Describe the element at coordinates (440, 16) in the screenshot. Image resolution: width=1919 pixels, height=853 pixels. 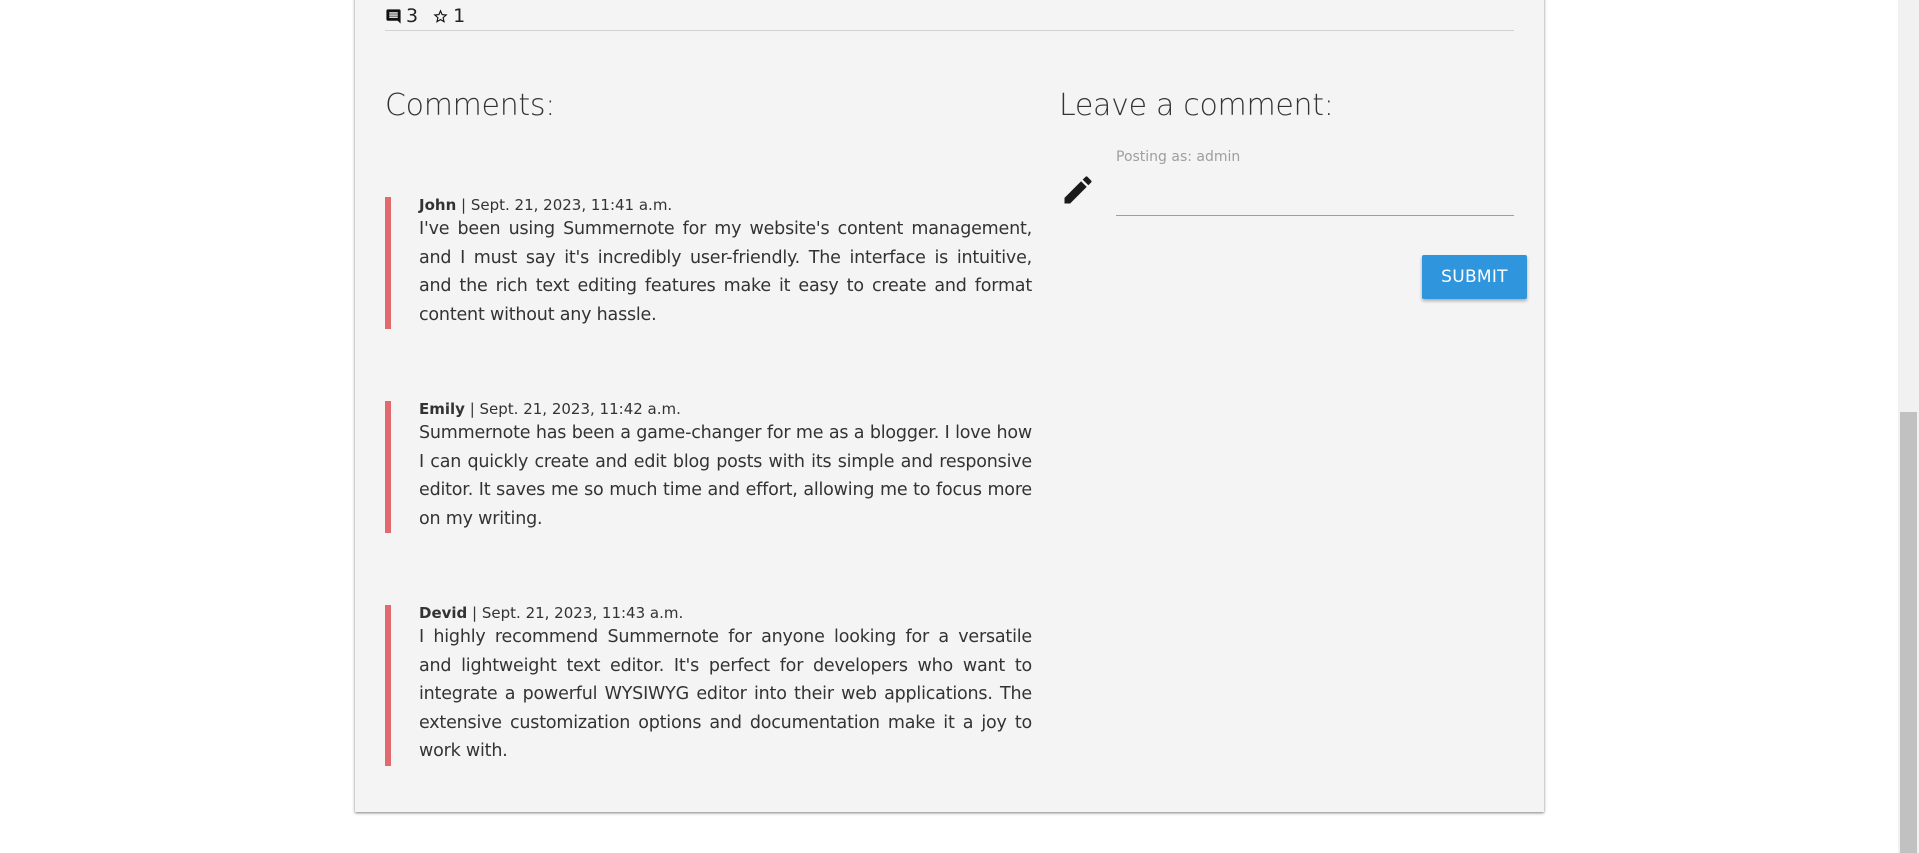
I see `star-outline-icon` at that location.